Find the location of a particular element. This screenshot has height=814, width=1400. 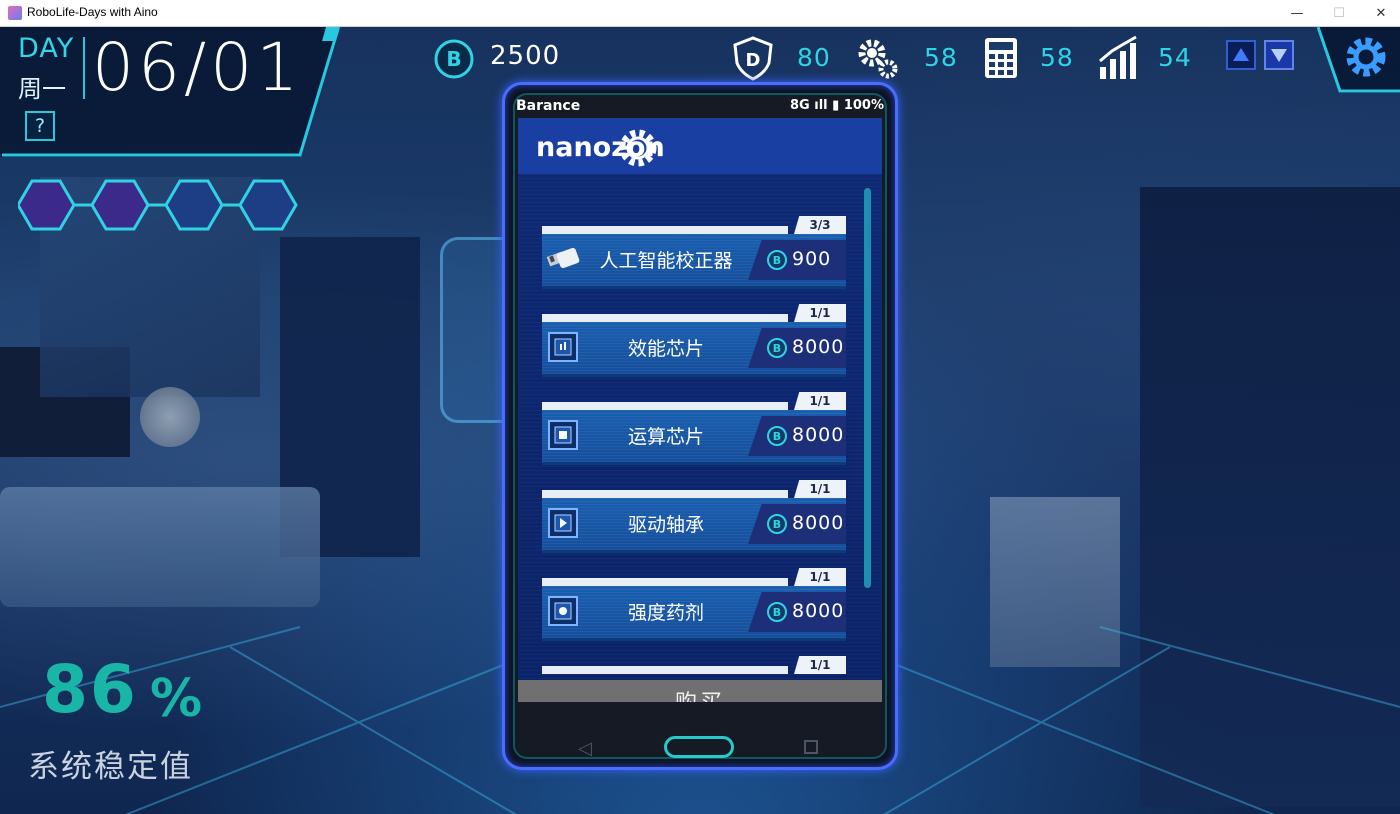

item-name: 人工智能校正器 is located at coordinates (666, 261).